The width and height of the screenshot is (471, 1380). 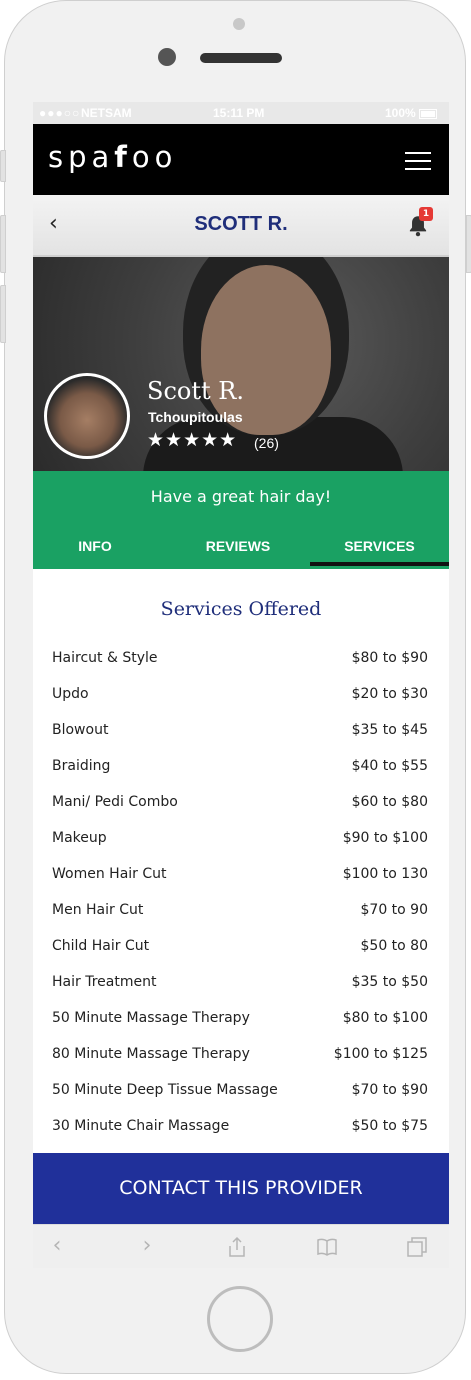 What do you see at coordinates (400, 113) in the screenshot?
I see `battery-percent: 100%` at bounding box center [400, 113].